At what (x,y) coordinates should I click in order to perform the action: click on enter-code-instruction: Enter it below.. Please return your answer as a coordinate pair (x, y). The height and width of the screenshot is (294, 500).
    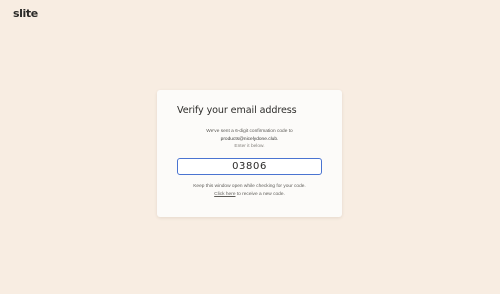
    Looking at the image, I should click on (249, 147).